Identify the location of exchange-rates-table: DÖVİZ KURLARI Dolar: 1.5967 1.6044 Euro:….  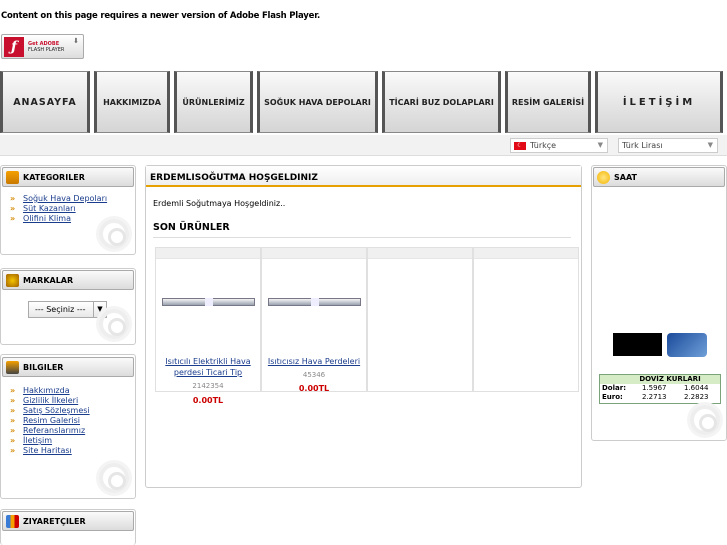
(660, 389).